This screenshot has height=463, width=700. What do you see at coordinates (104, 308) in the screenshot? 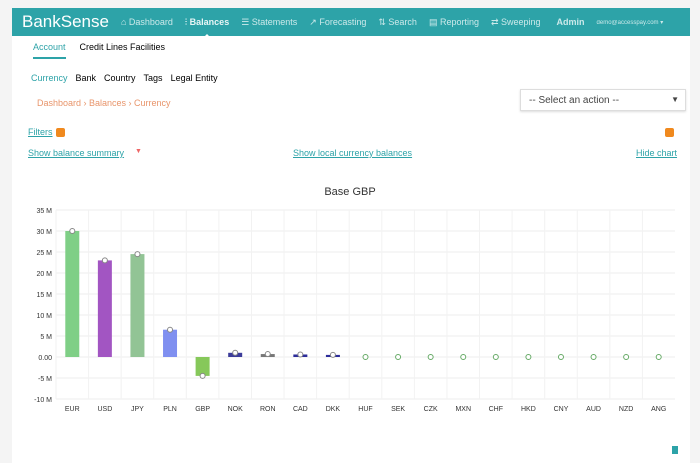
I see `bar-usd` at bounding box center [104, 308].